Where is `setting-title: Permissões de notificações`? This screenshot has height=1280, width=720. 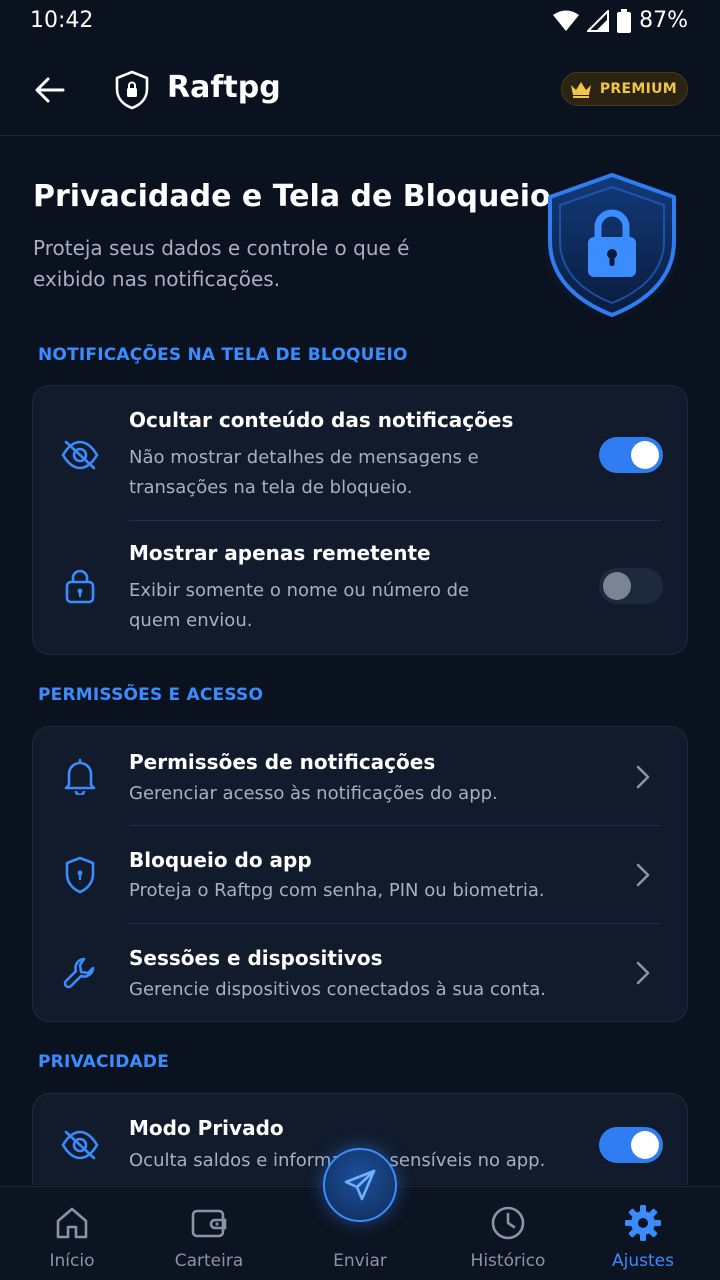
setting-title: Permissões de notificações is located at coordinates (282, 762).